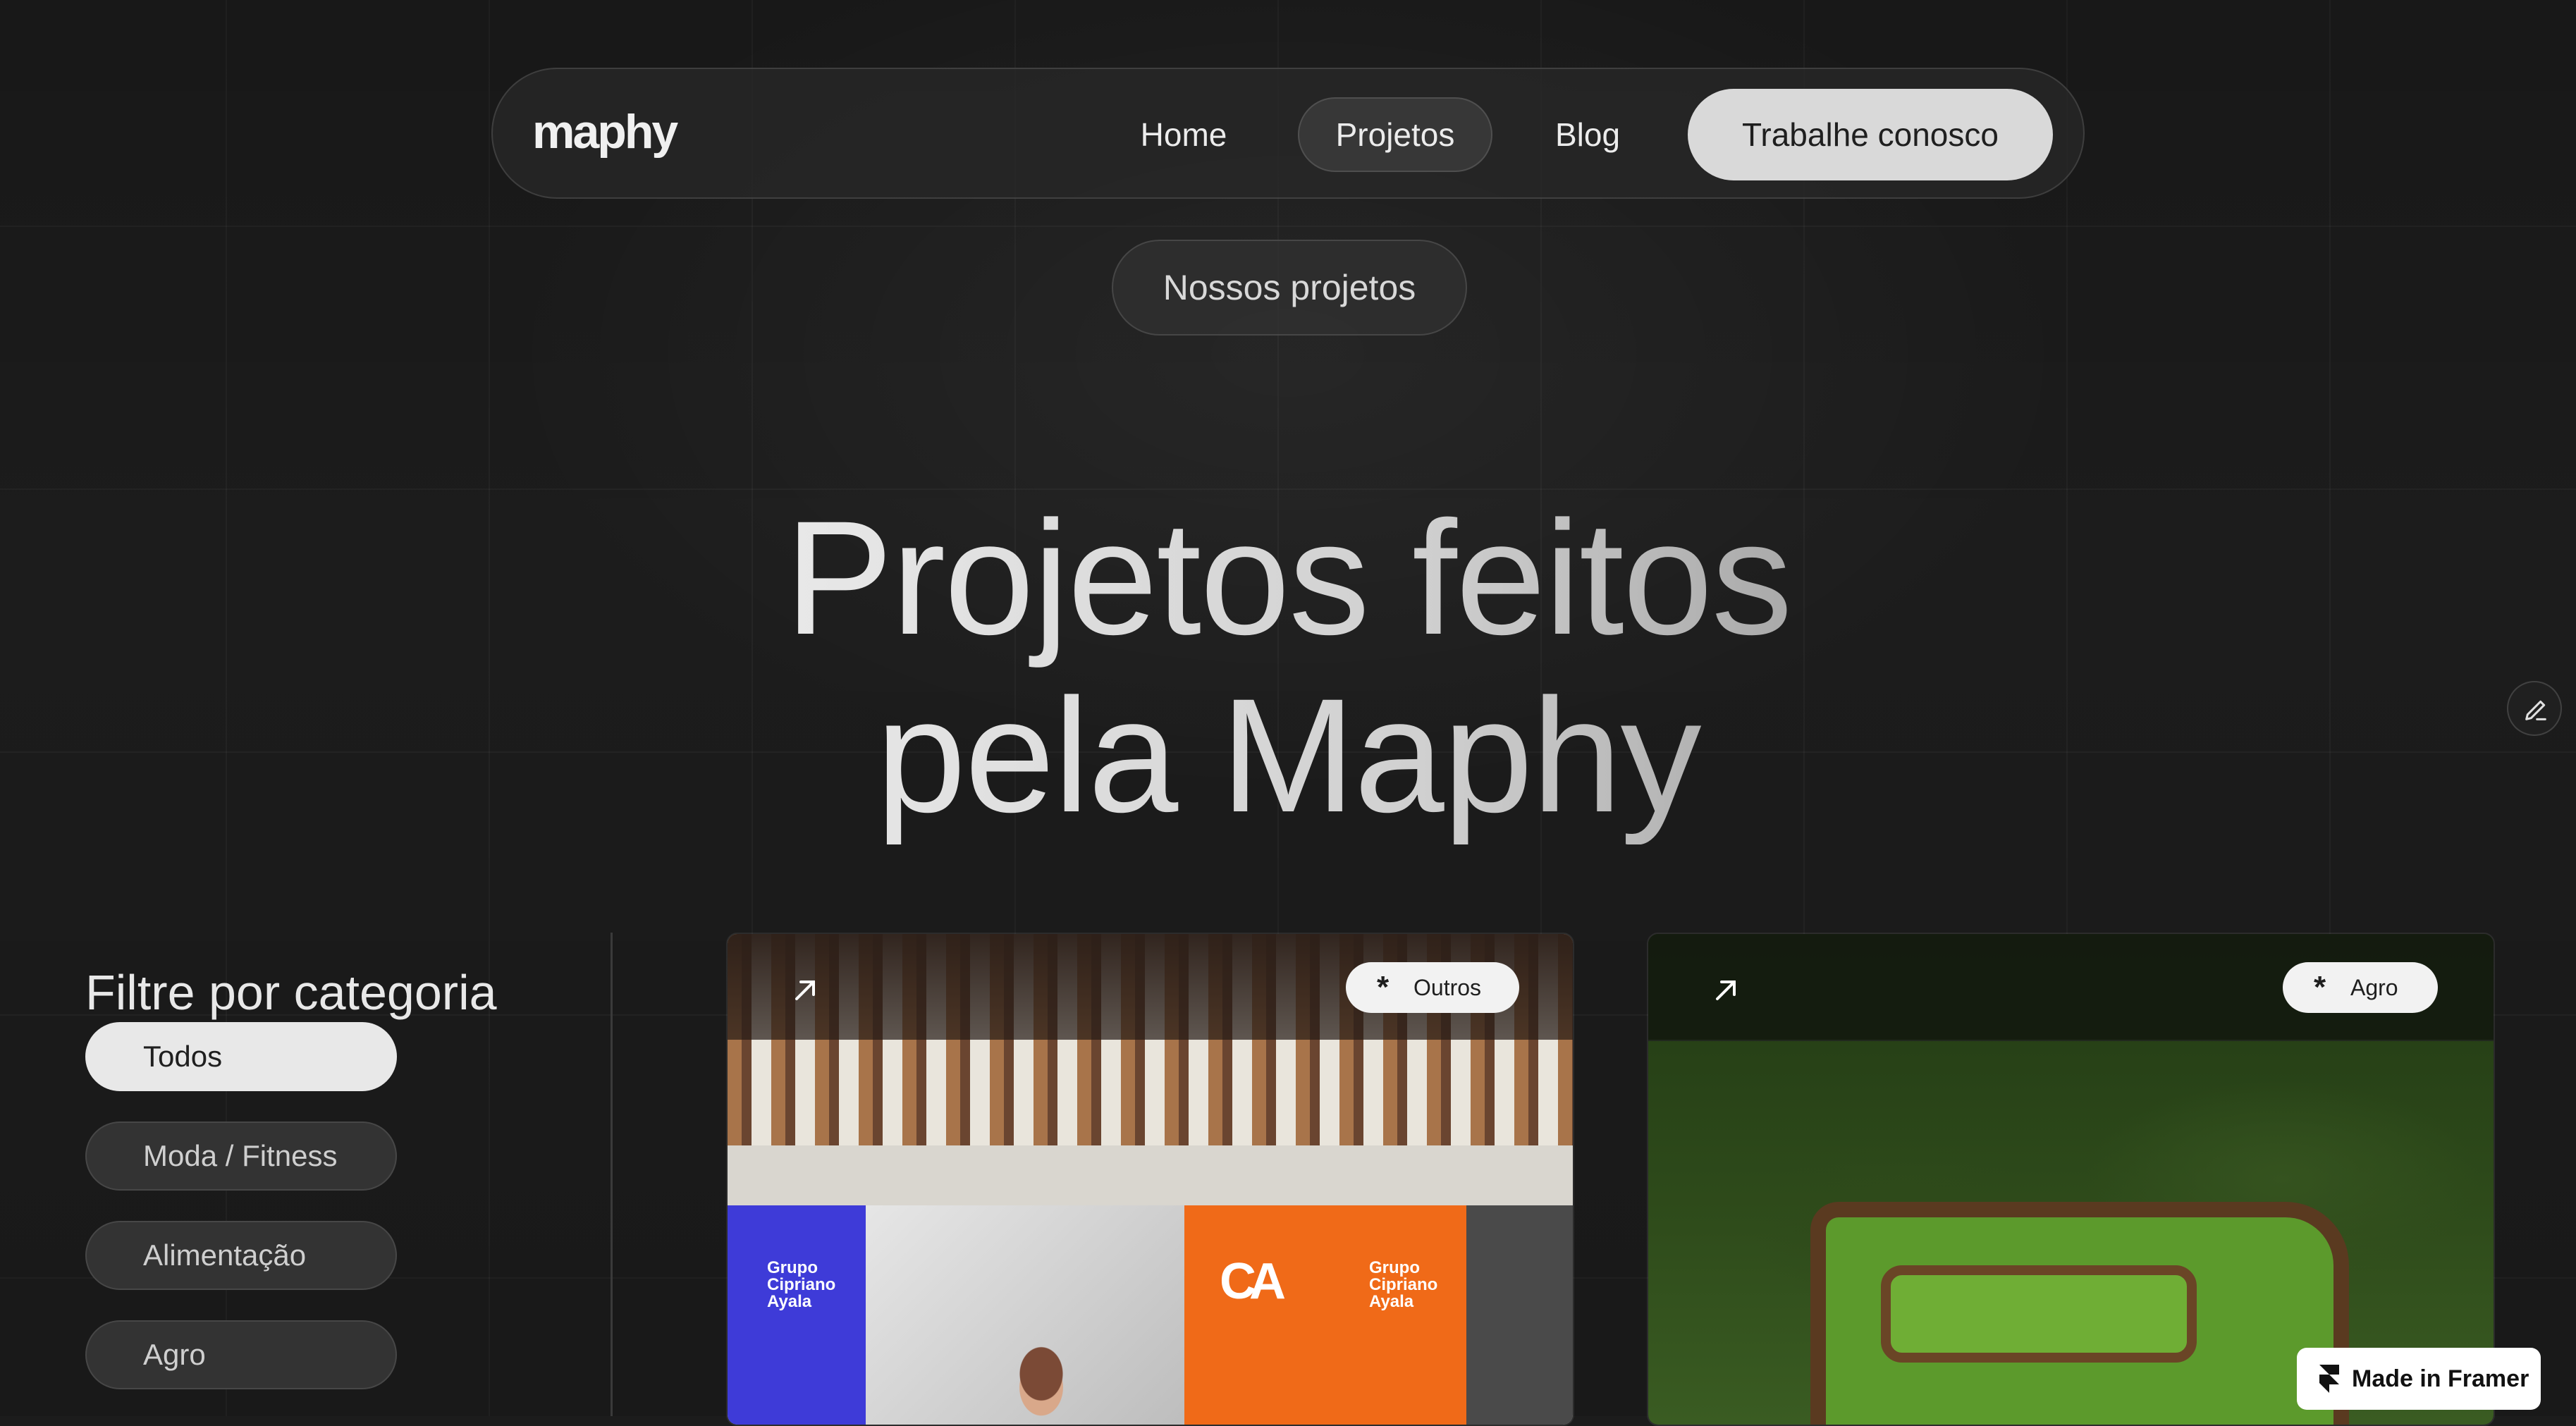 The height and width of the screenshot is (1426, 2576). I want to click on card-header: * Outros, so click(1150, 987).